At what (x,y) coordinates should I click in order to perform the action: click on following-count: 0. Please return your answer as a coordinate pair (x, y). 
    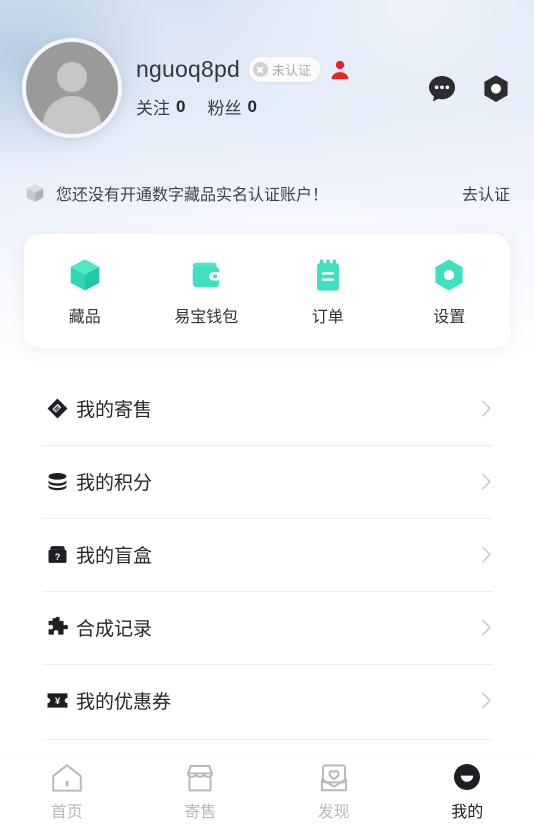
    Looking at the image, I should click on (181, 106).